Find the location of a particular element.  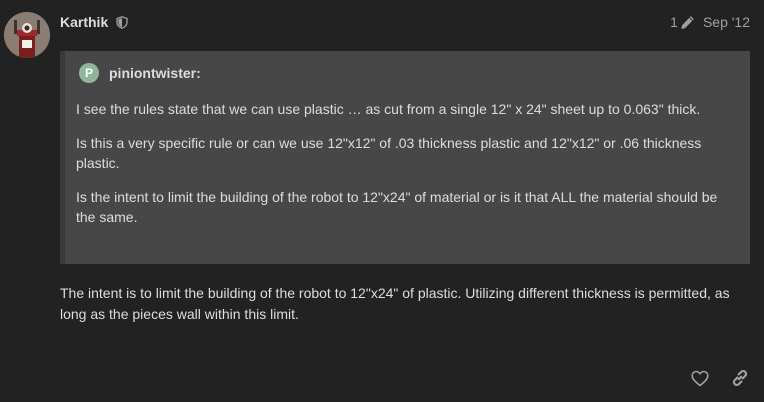

post-date: Sep '12 is located at coordinates (726, 22).